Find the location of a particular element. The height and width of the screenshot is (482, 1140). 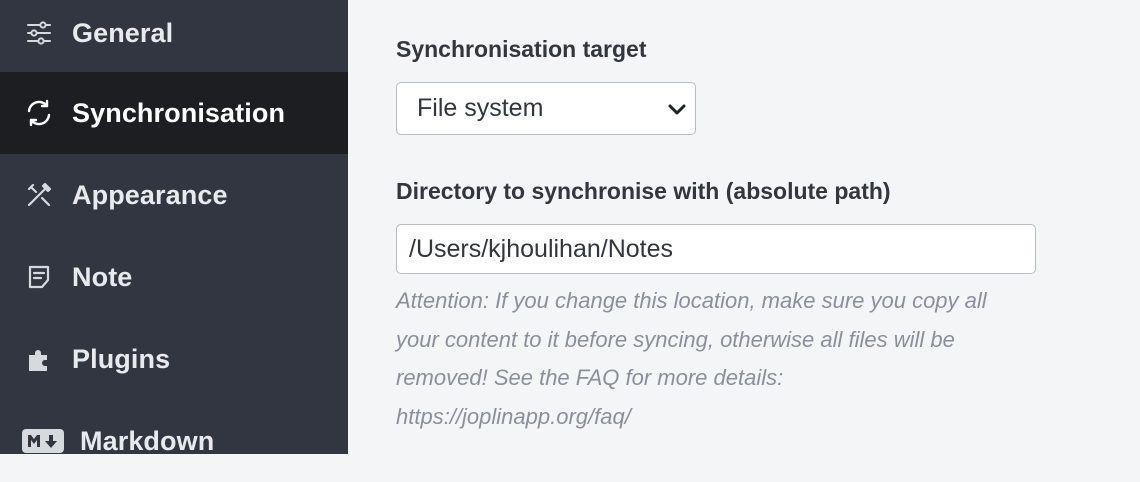

help-line: removed! See the FAQ for more details: is located at coordinates (590, 377).